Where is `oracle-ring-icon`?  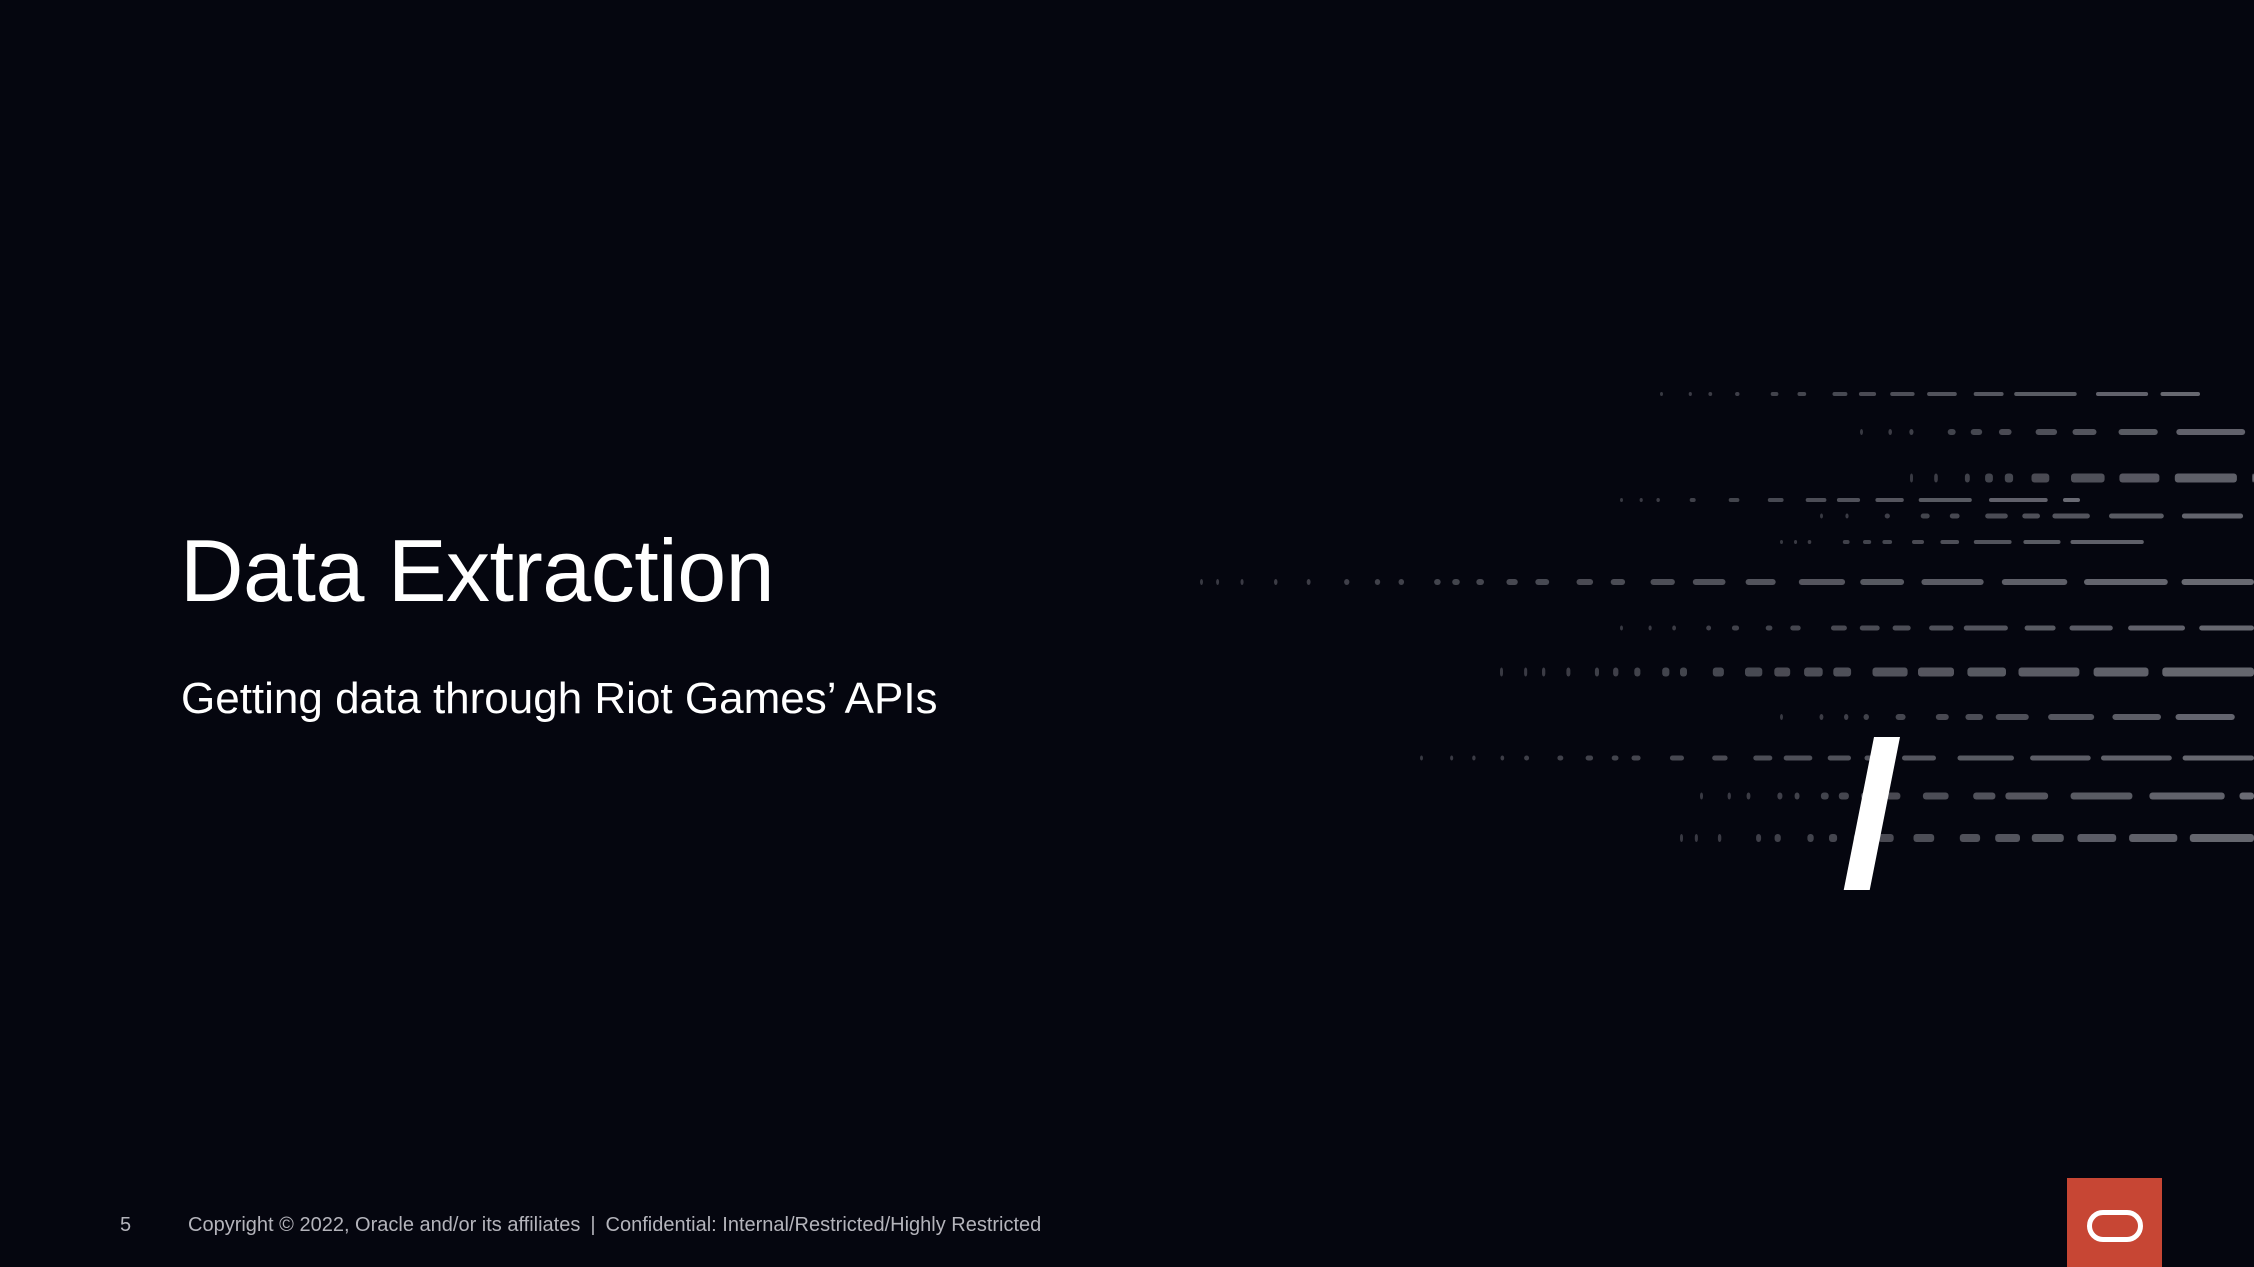 oracle-ring-icon is located at coordinates (2115, 1226).